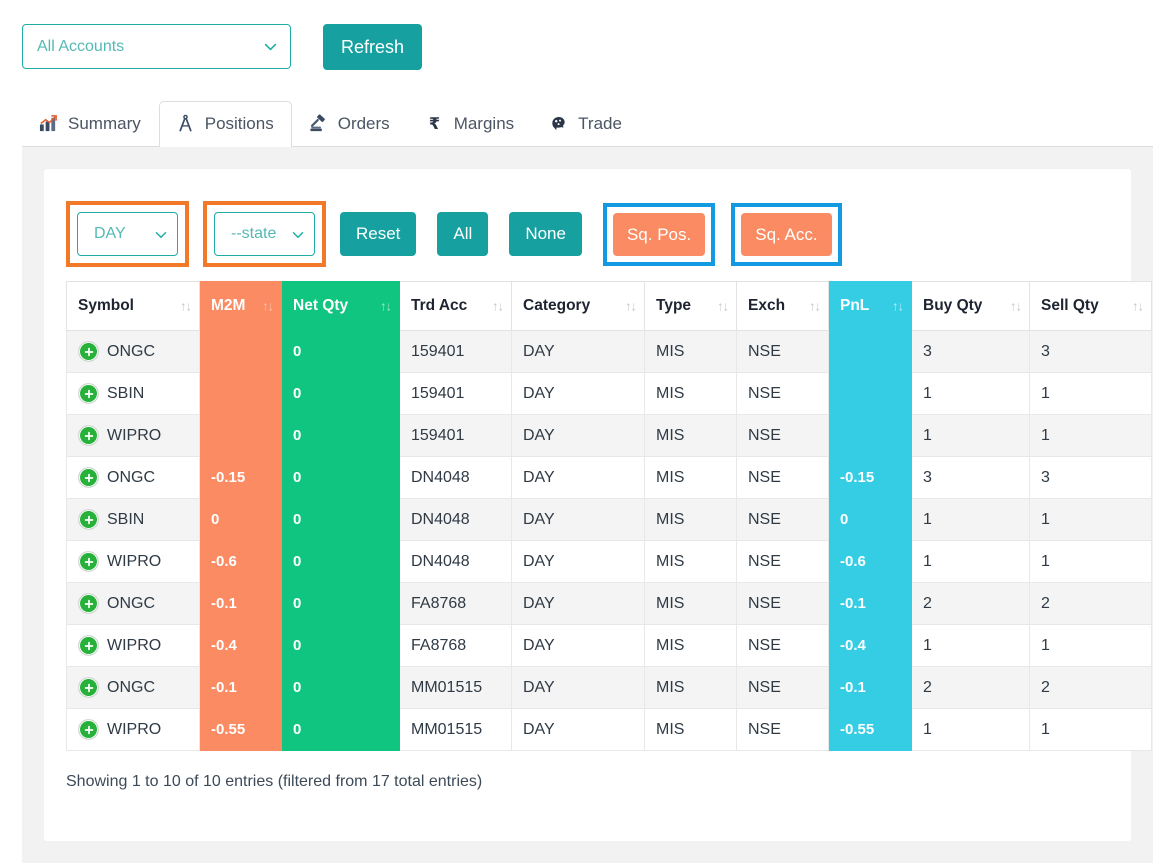 The width and height of the screenshot is (1153, 863). Describe the element at coordinates (576, 47) in the screenshot. I see `top-control-bar: All Accounts Refresh` at that location.